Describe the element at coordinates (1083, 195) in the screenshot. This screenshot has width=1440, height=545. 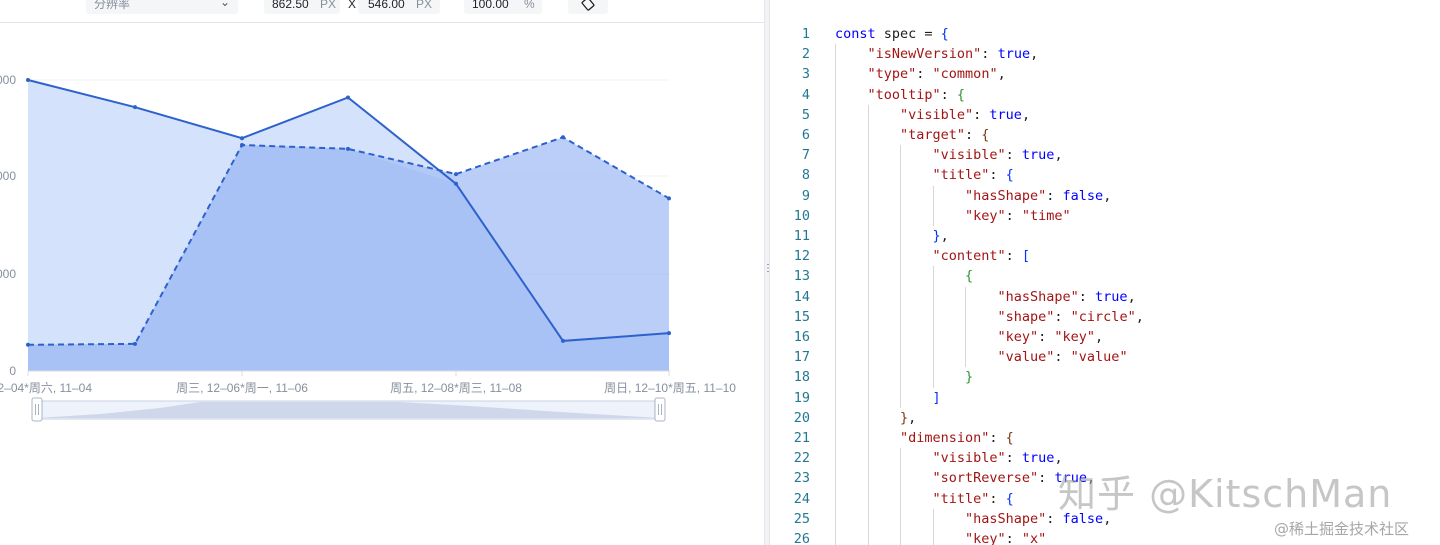
I see `code-token: false` at that location.